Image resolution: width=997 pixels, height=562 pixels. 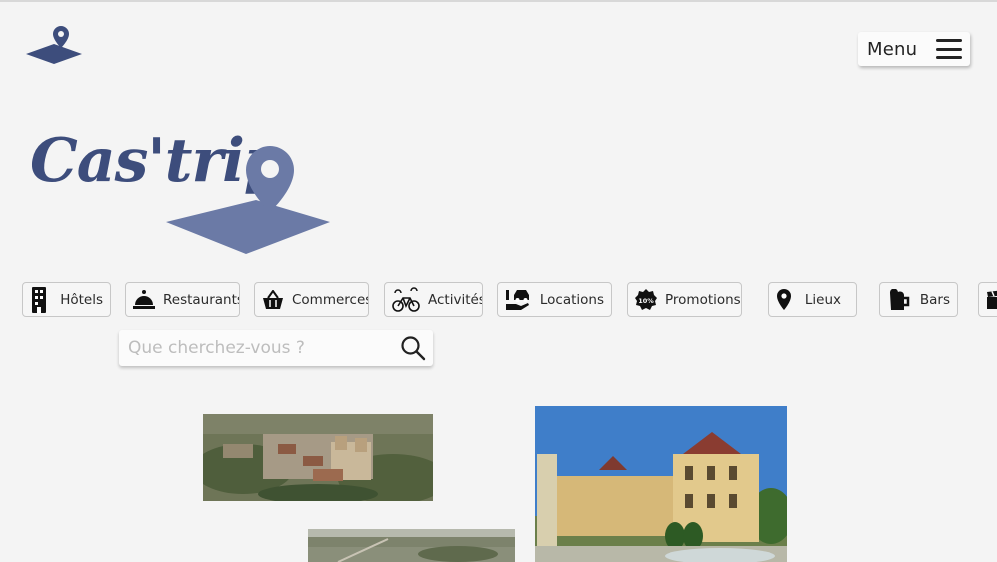 I want to click on category-label: Activités, so click(x=455, y=299).